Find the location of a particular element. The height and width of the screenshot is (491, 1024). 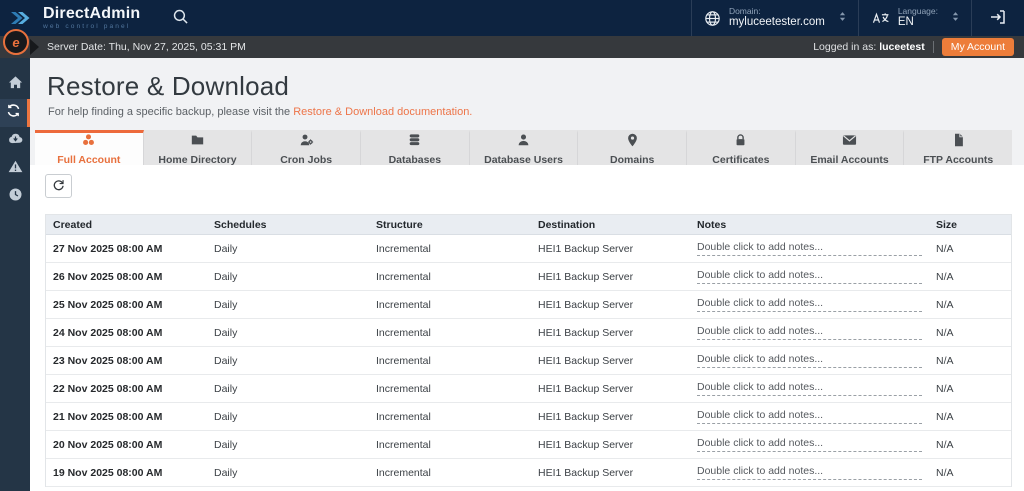

tab-home-directory: Home Directory is located at coordinates (198, 148).